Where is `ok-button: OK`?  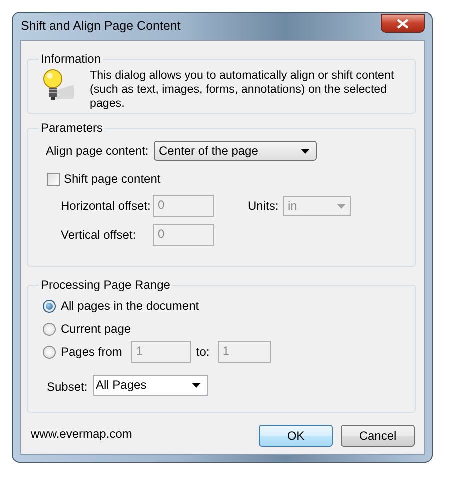 ok-button: OK is located at coordinates (296, 436).